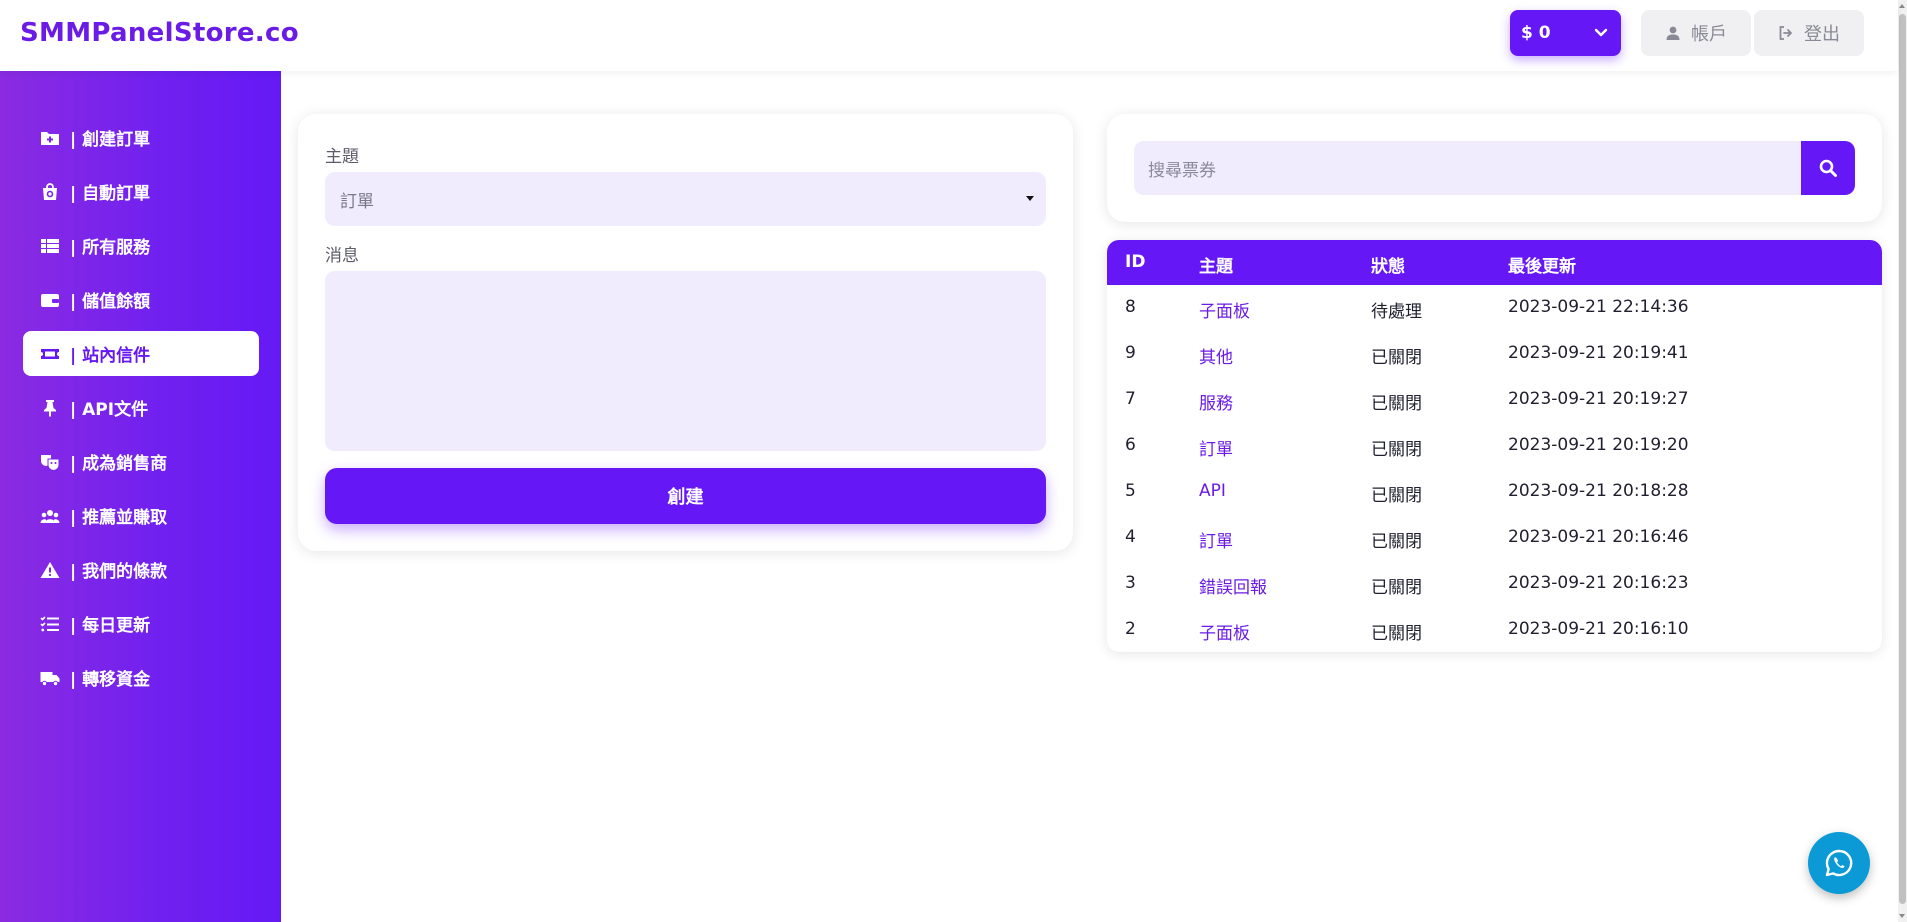 The width and height of the screenshot is (1907, 922). I want to click on whatsapp-icon, so click(1839, 863).